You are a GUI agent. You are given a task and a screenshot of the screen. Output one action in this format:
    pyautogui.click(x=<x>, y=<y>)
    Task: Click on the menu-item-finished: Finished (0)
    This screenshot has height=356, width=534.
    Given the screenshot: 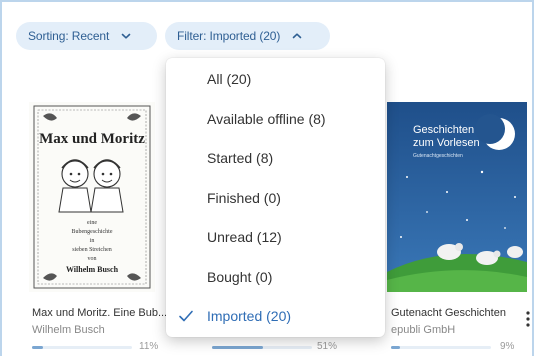 What is the action you would take?
    pyautogui.click(x=275, y=198)
    